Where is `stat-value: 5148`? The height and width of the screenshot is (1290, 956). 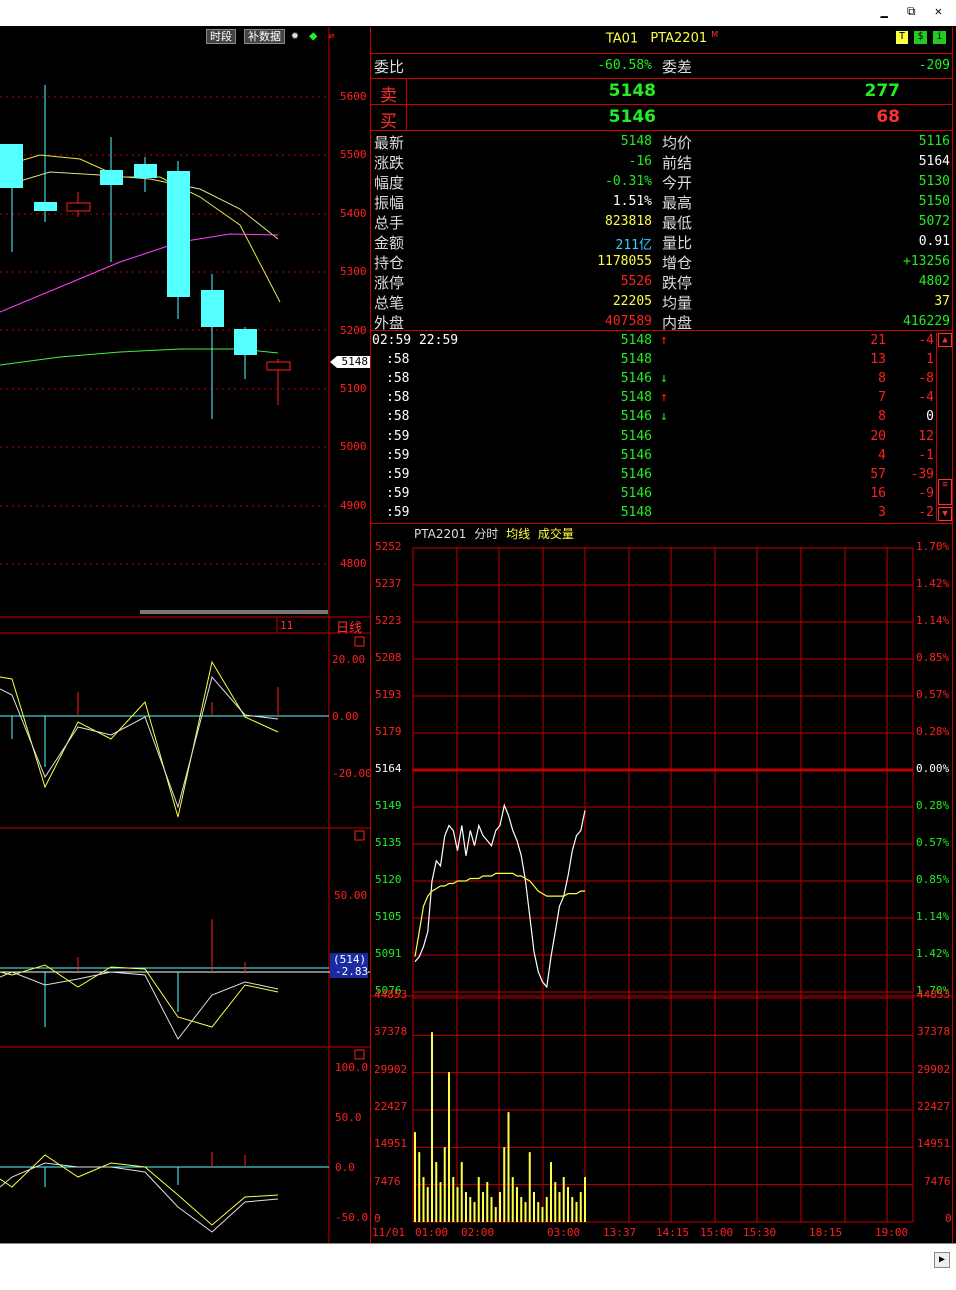 stat-value: 5148 is located at coordinates (636, 141).